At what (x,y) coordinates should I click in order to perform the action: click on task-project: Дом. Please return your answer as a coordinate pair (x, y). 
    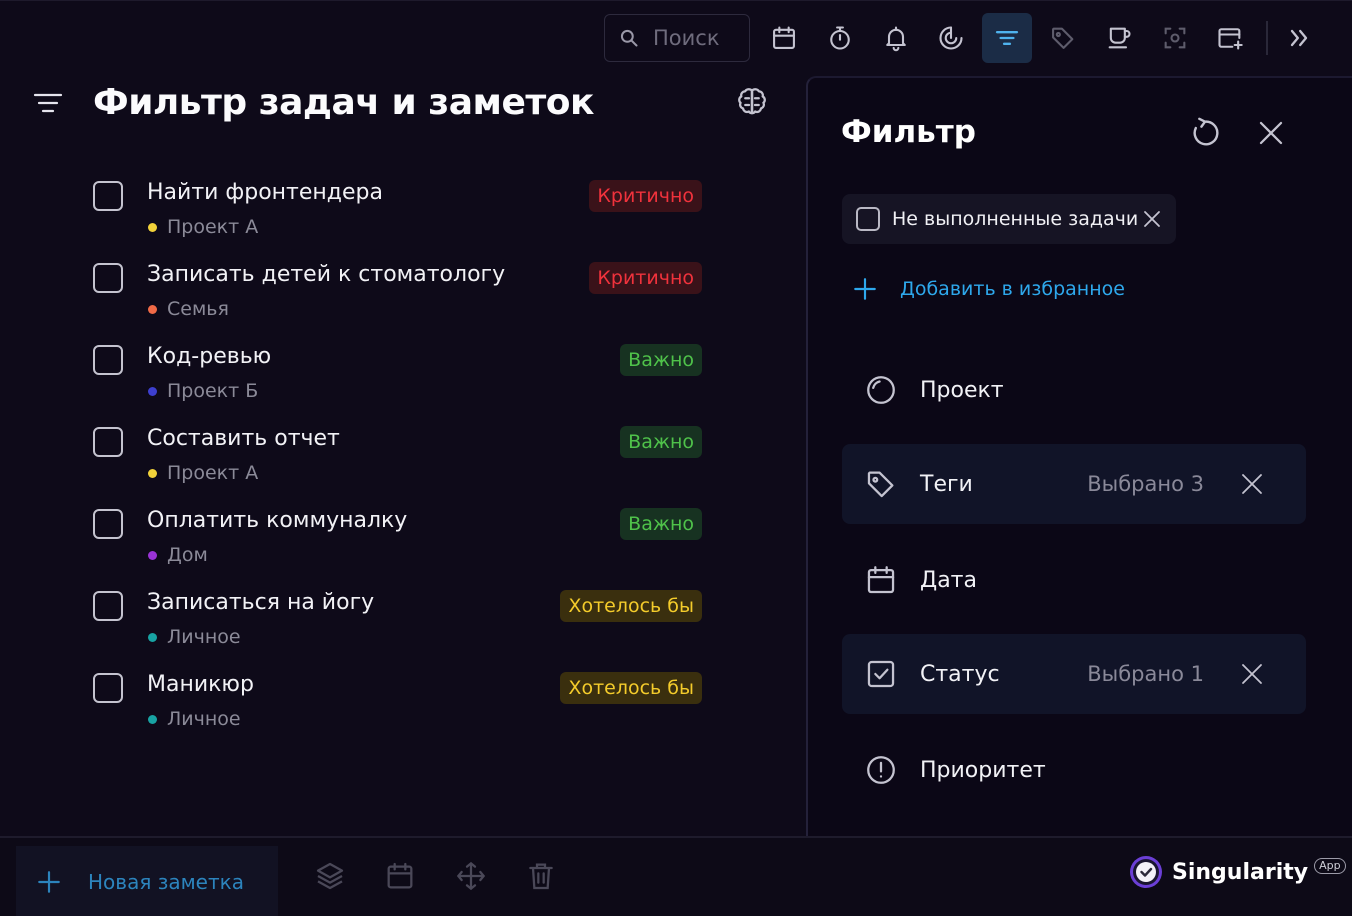
    Looking at the image, I should click on (178, 555).